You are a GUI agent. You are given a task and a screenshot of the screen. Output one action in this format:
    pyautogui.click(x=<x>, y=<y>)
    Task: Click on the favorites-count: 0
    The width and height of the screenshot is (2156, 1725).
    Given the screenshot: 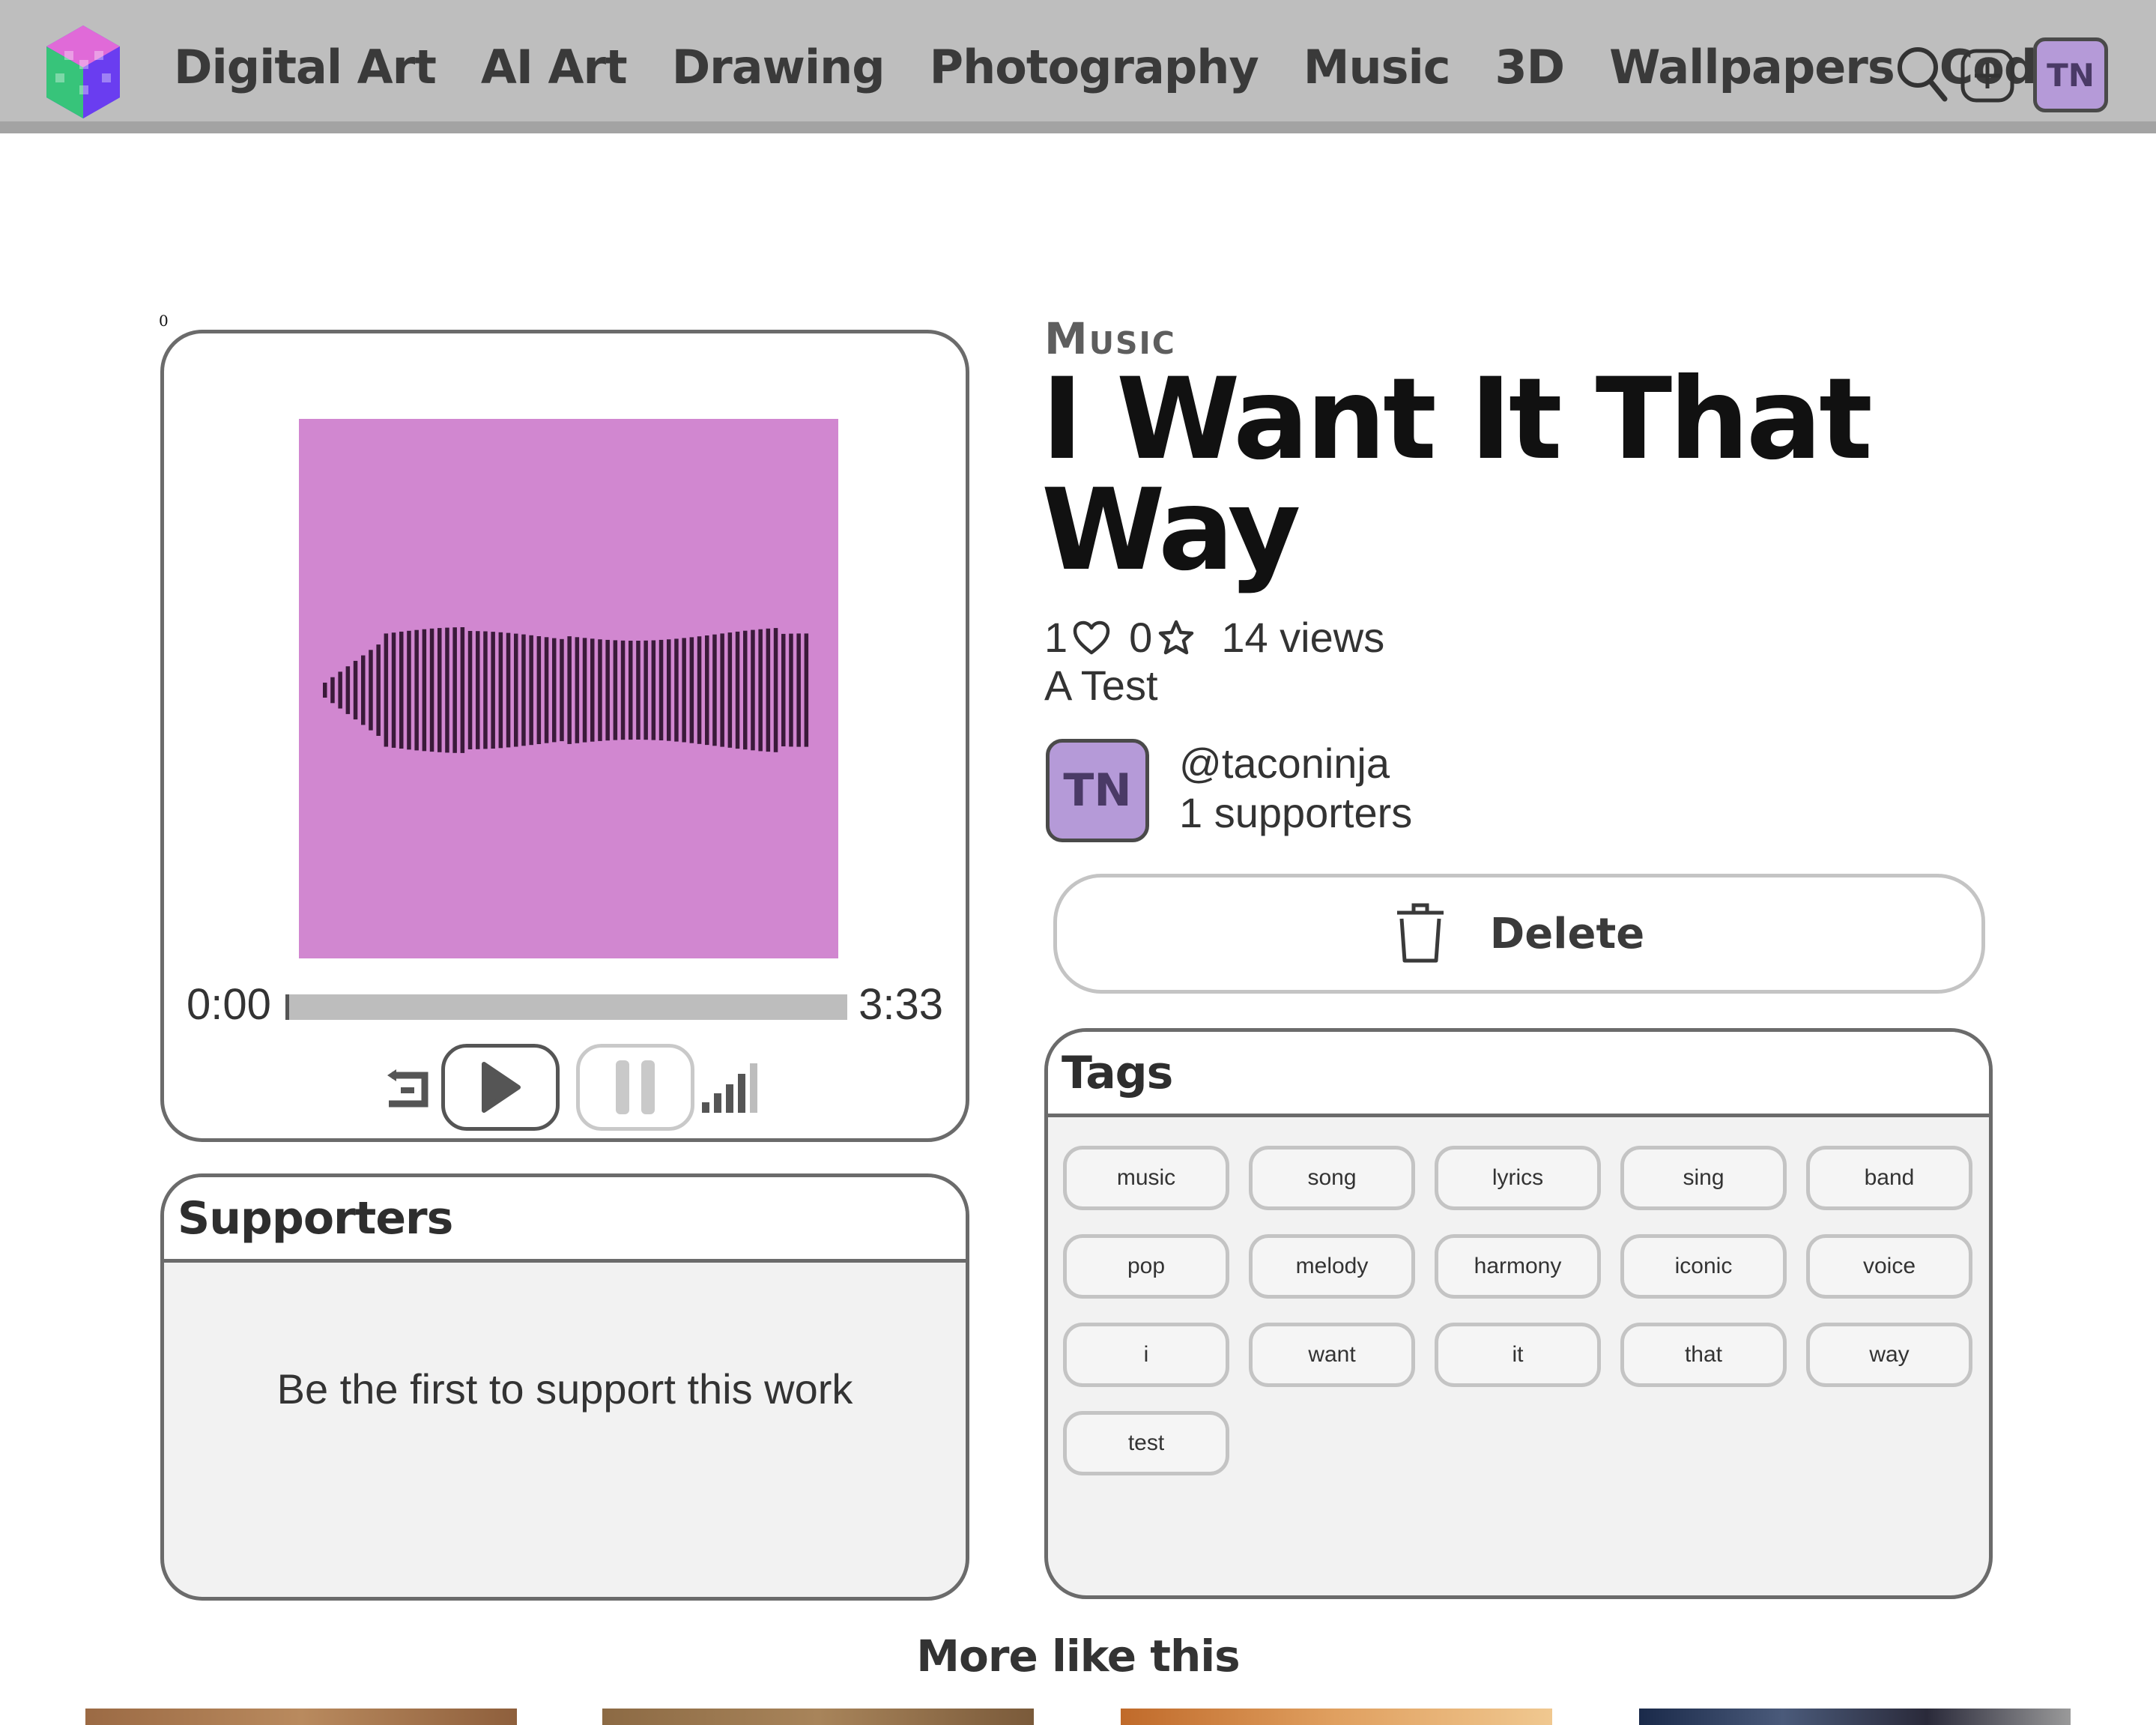 What is the action you would take?
    pyautogui.click(x=1141, y=637)
    